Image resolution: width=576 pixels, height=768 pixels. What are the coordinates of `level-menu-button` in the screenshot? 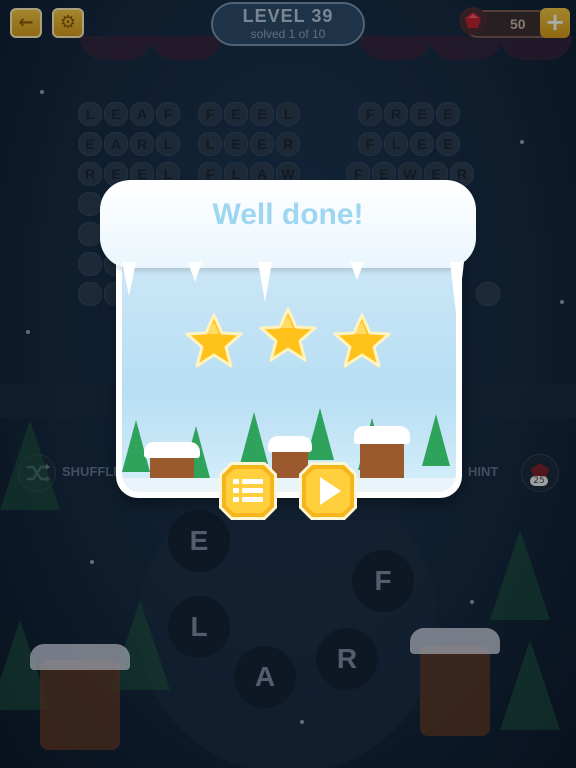 It's located at (248, 491).